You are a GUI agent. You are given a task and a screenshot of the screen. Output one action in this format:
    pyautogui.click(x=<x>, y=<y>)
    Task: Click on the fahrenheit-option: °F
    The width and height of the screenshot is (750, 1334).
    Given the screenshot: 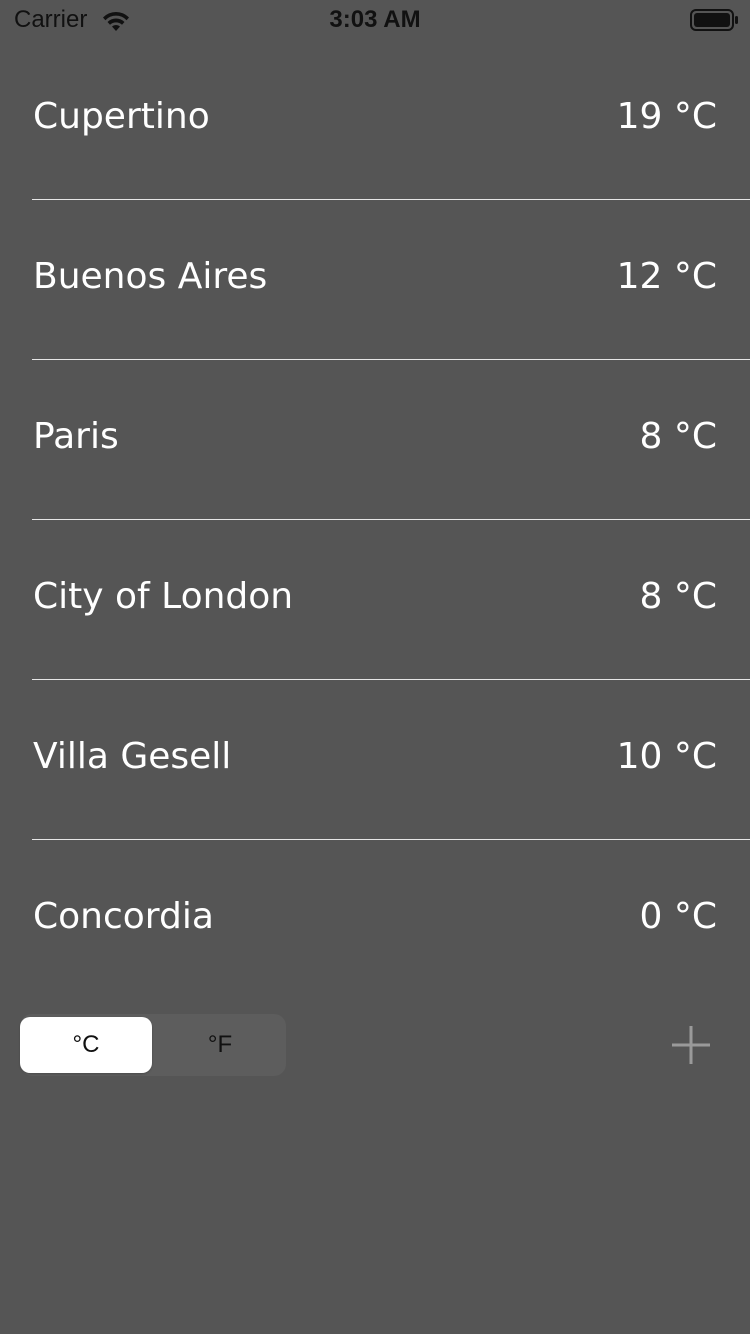 What is the action you would take?
    pyautogui.click(x=220, y=1045)
    